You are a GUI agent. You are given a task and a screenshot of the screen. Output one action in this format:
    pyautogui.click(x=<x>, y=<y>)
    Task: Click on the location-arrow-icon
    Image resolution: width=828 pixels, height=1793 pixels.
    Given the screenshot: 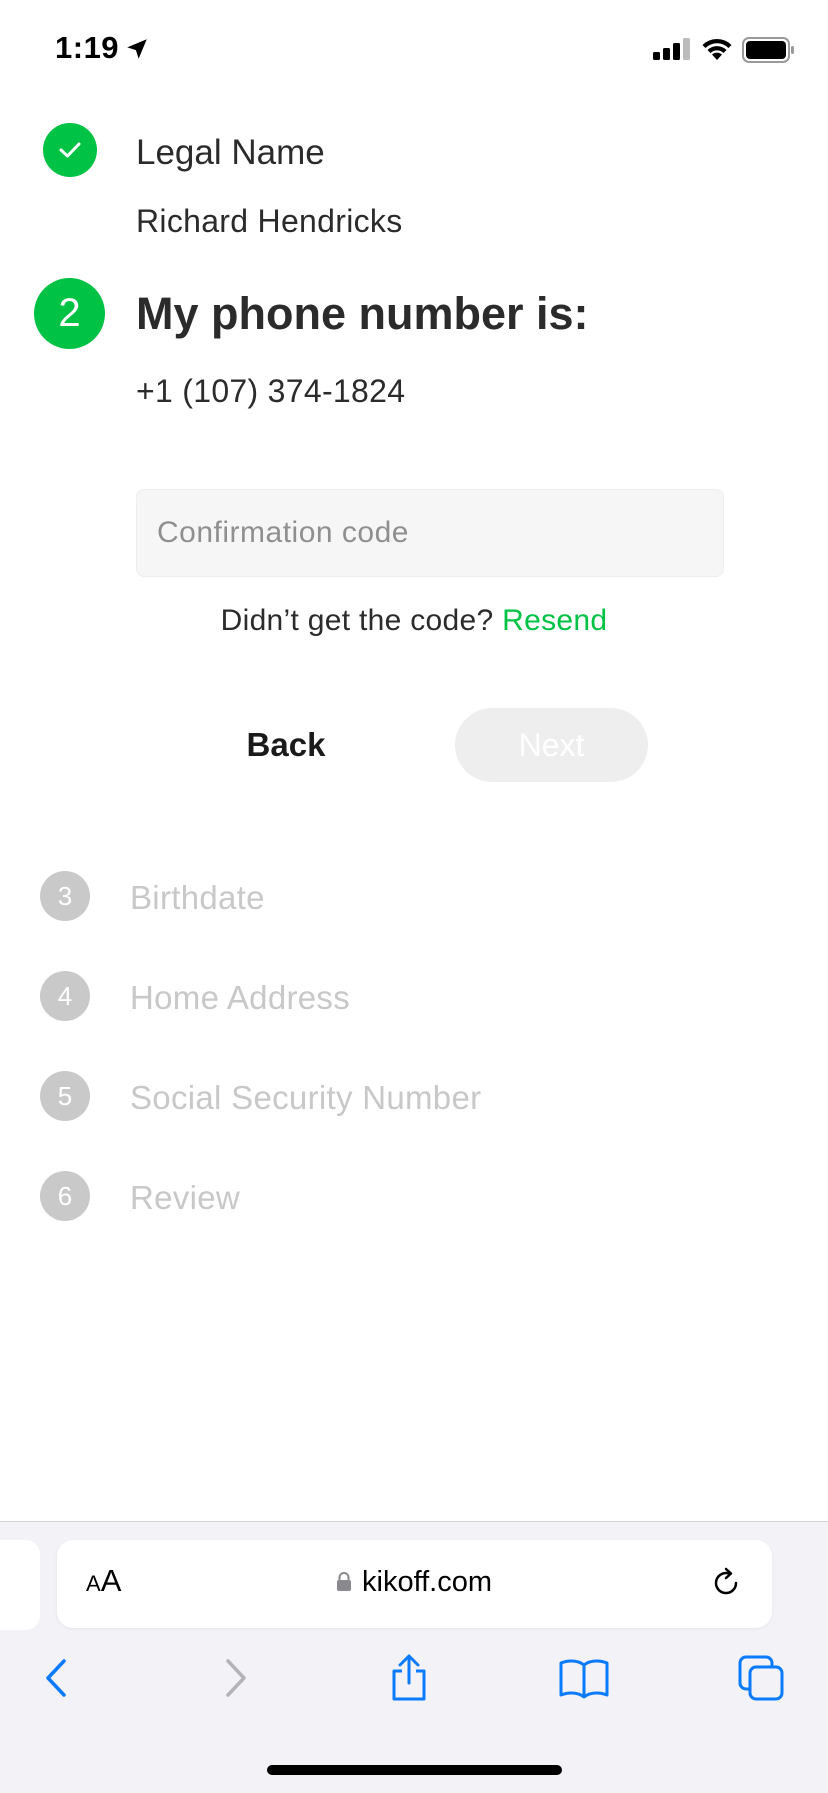 What is the action you would take?
    pyautogui.click(x=137, y=49)
    